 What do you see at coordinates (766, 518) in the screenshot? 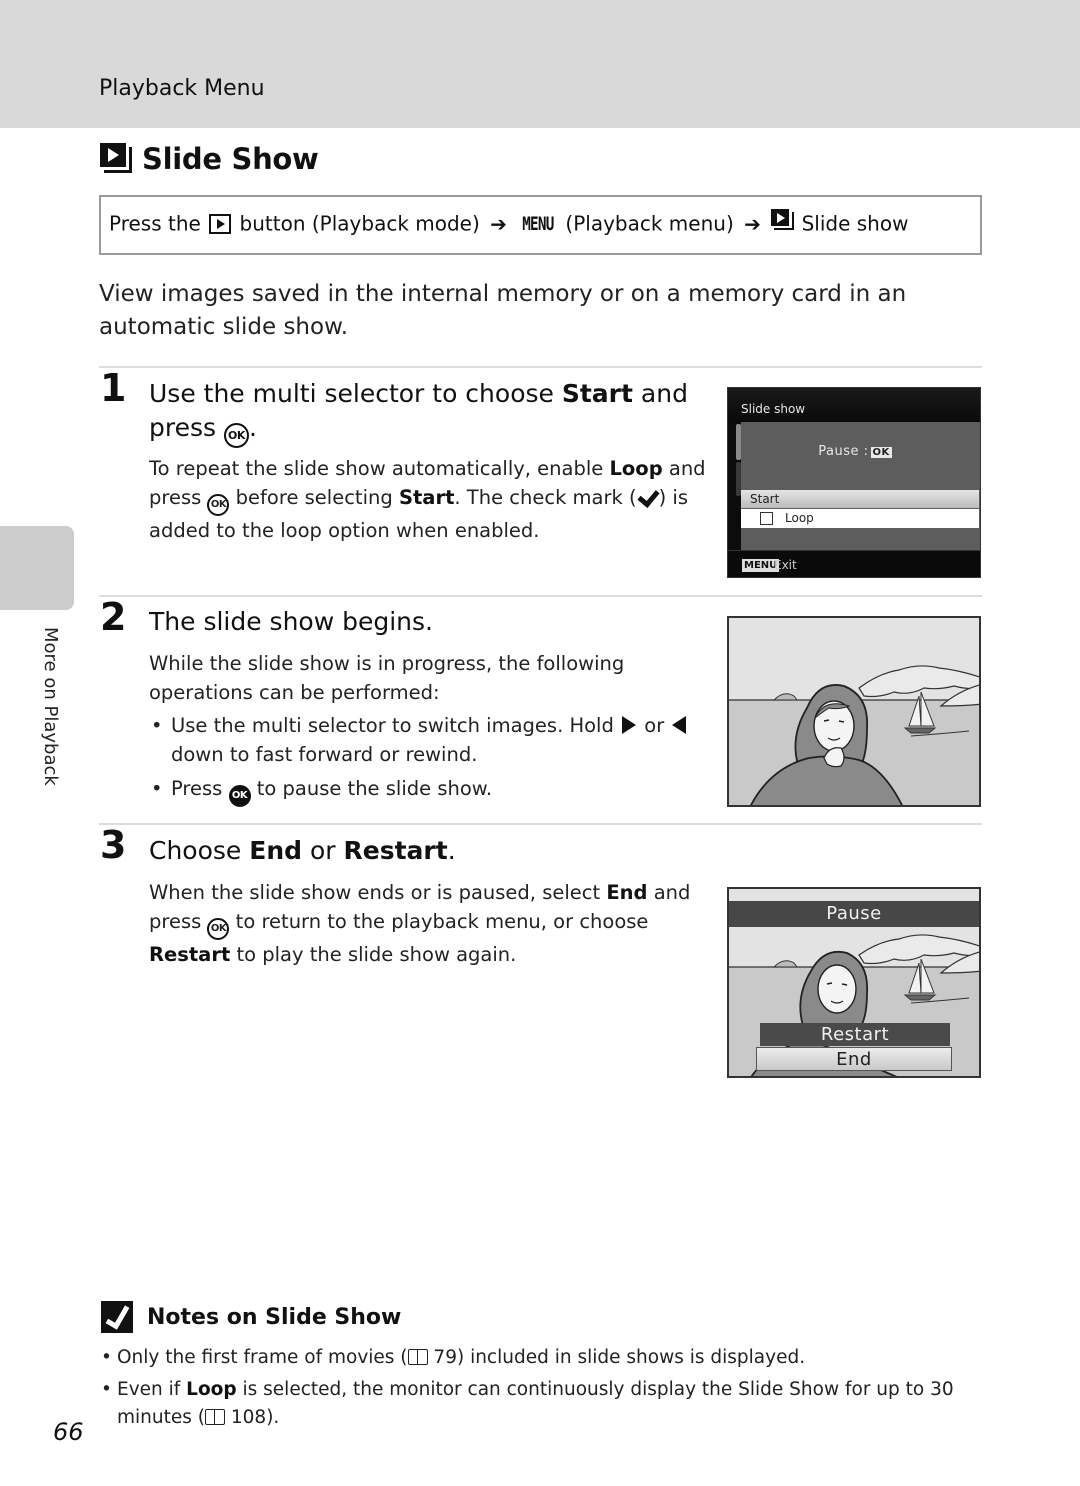
I see `loop-checkbox` at bounding box center [766, 518].